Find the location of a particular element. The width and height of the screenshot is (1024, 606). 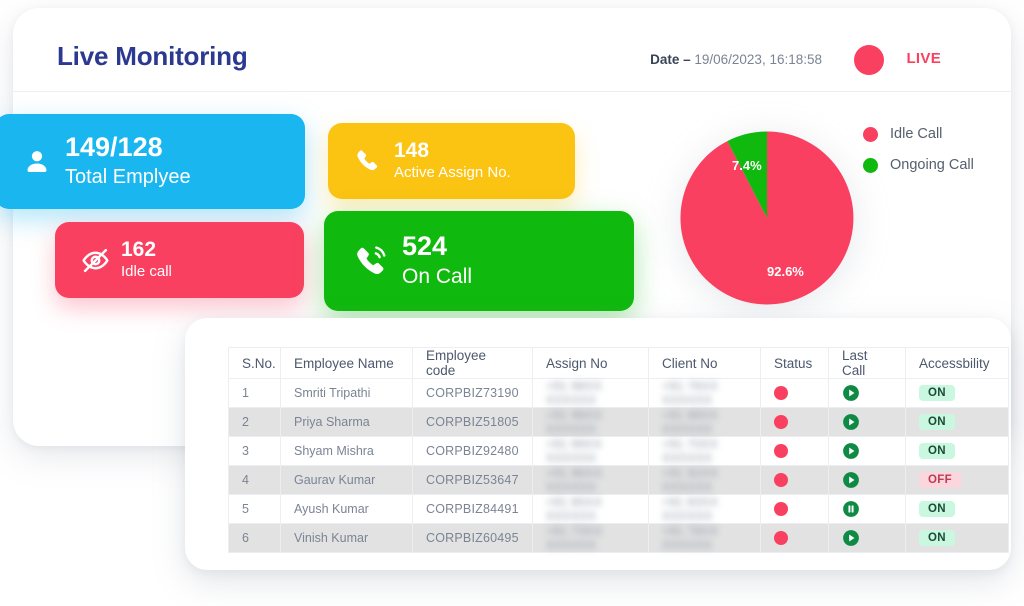

stat-card-total-employee: 149/128 Total Emplyee is located at coordinates (152, 161).